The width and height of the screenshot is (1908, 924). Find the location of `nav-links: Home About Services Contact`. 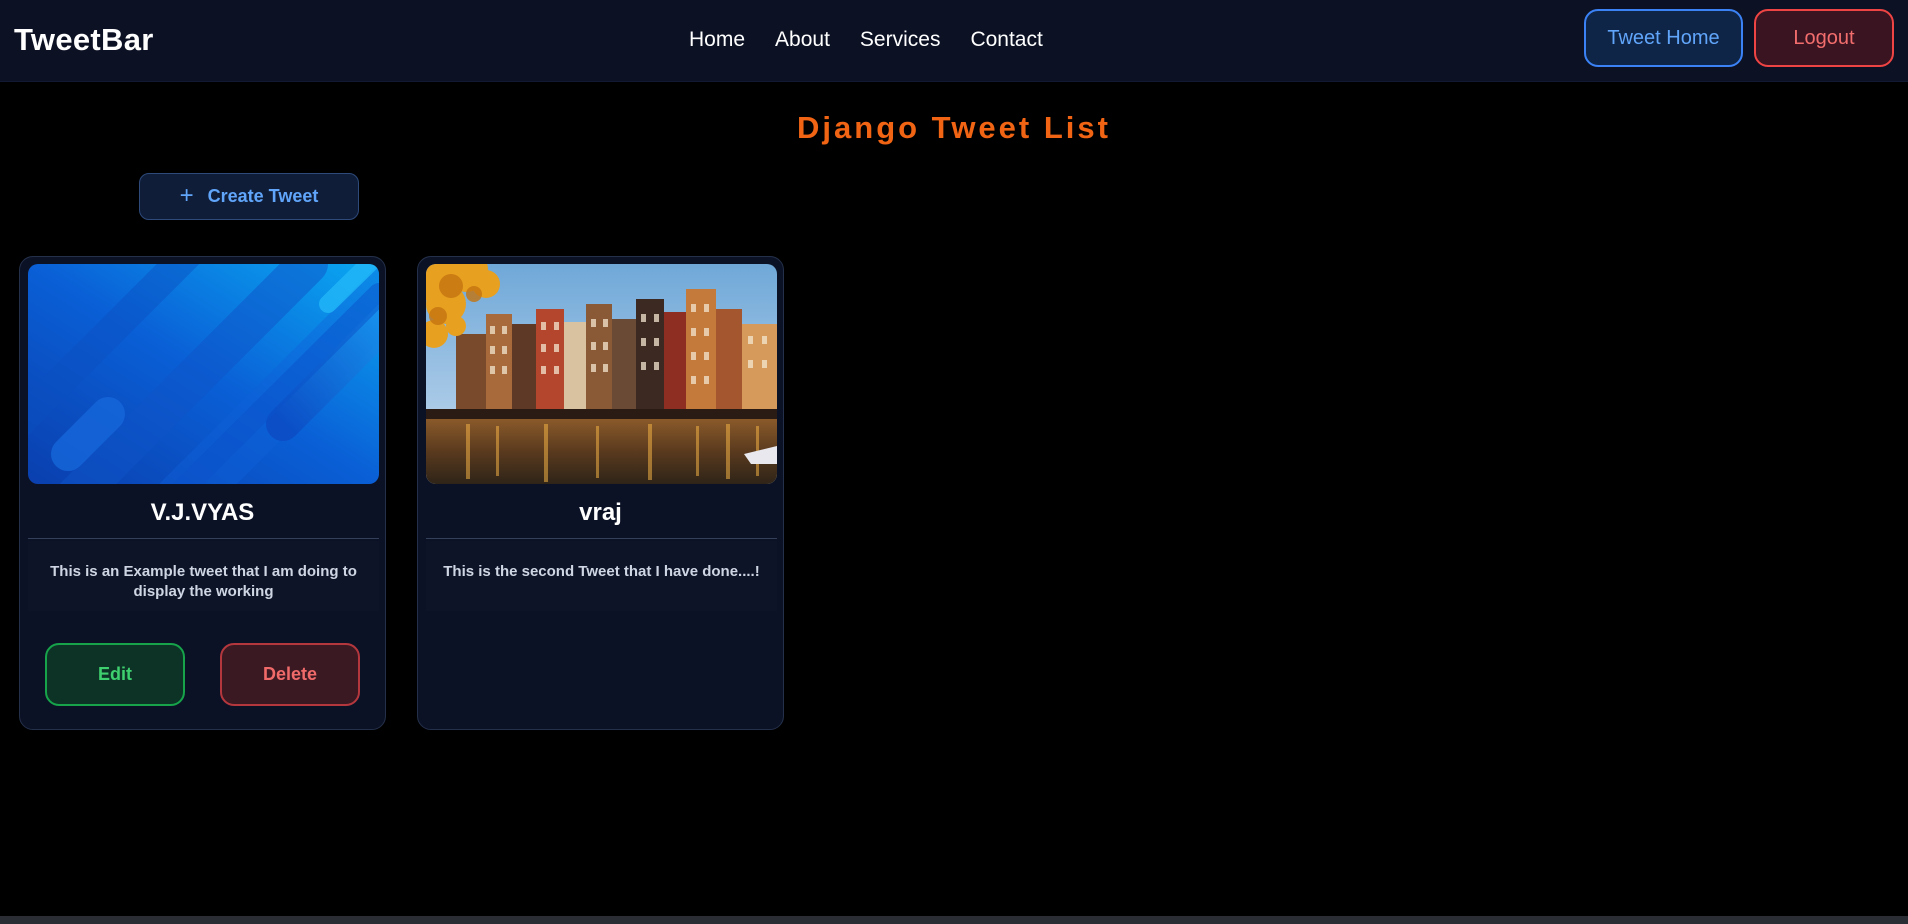

nav-links: Home About Services Contact is located at coordinates (866, 40).